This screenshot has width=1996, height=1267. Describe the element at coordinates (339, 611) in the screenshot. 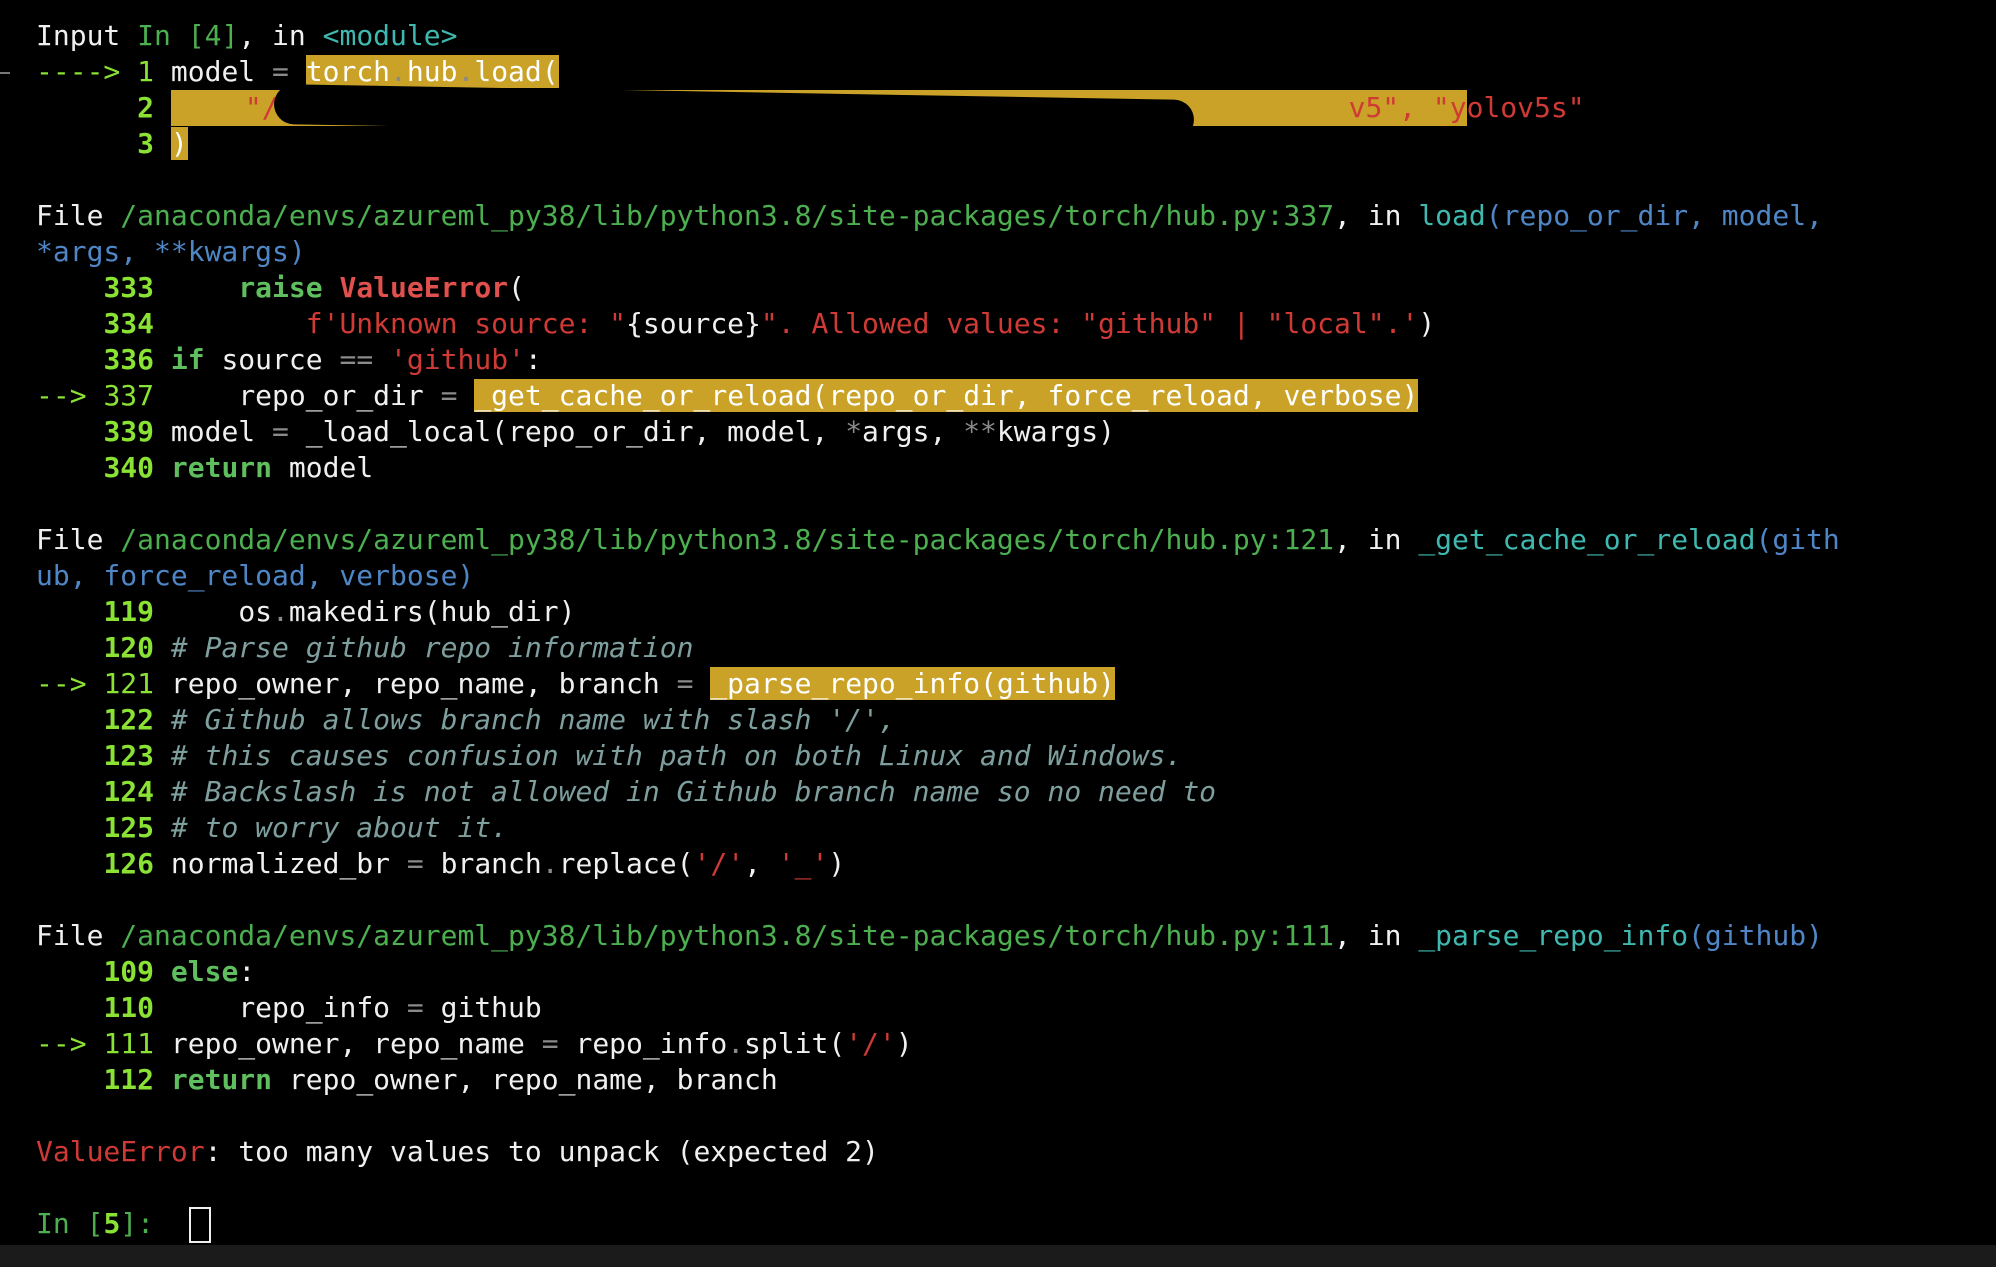

I see `code-line: 119 os.makedirs(hub_dir)` at that location.